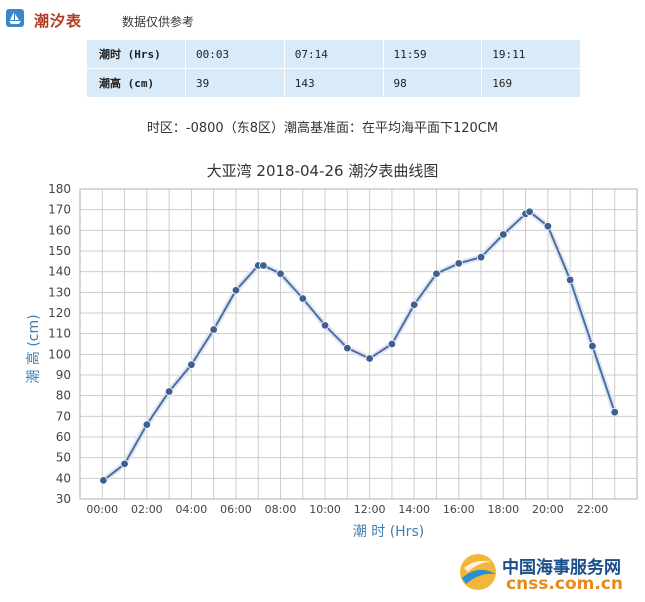  Describe the element at coordinates (370, 509) in the screenshot. I see `x-tick-label: 12:00` at that location.